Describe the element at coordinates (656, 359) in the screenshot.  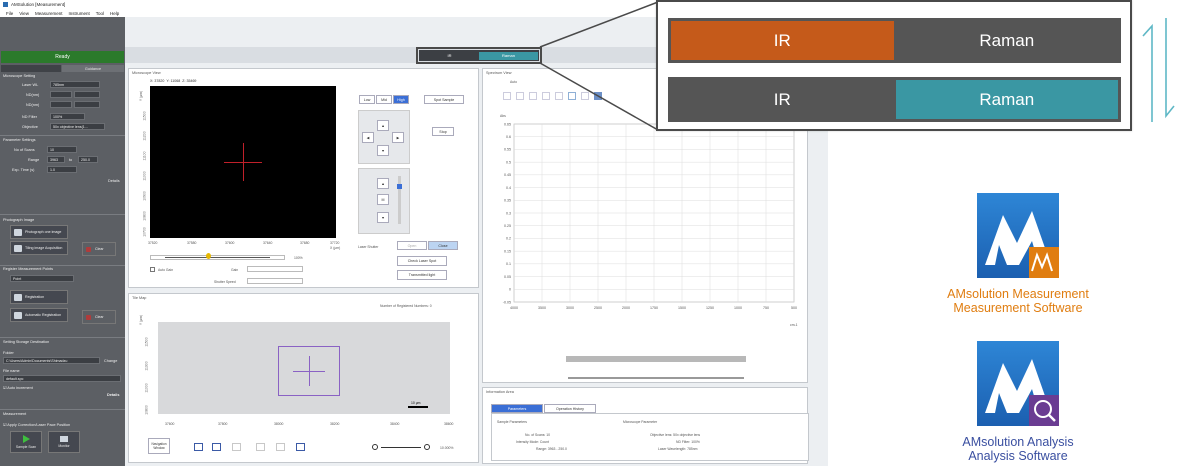
I see `spectrum-scroll-bar` at that location.